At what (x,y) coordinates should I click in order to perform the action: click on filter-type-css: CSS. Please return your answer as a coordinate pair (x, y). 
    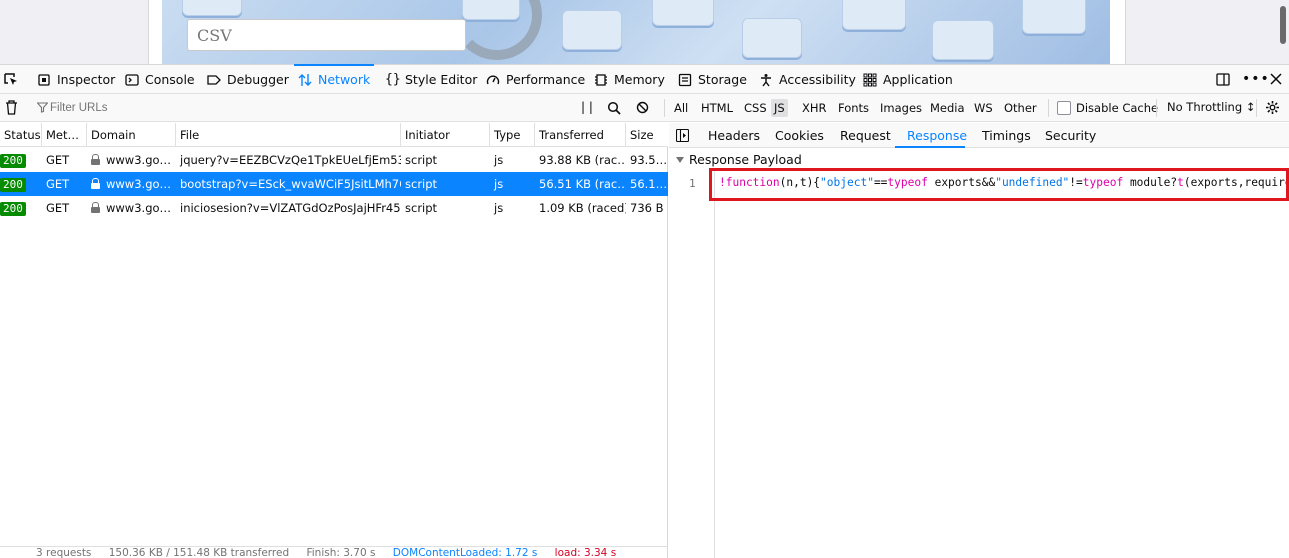
    Looking at the image, I should click on (755, 108).